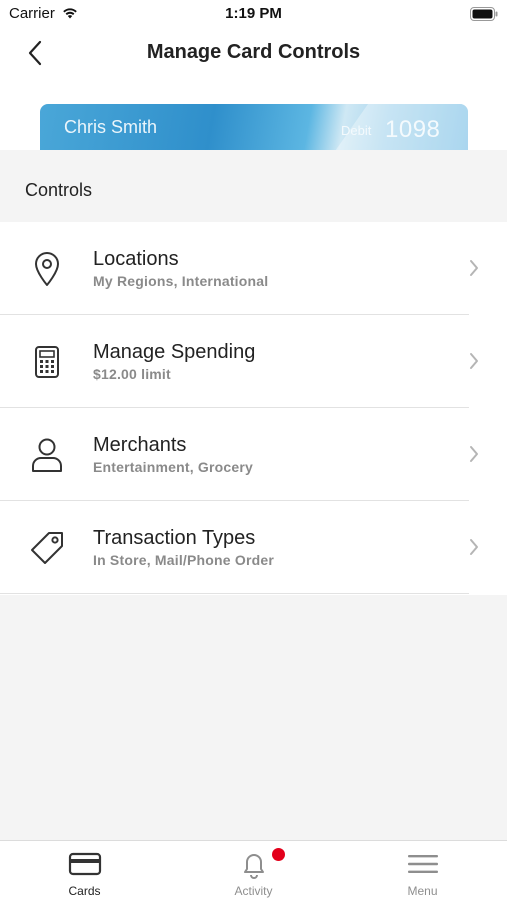 The width and height of the screenshot is (507, 900). Describe the element at coordinates (132, 374) in the screenshot. I see `control-subtitle: $12.00 limit` at that location.